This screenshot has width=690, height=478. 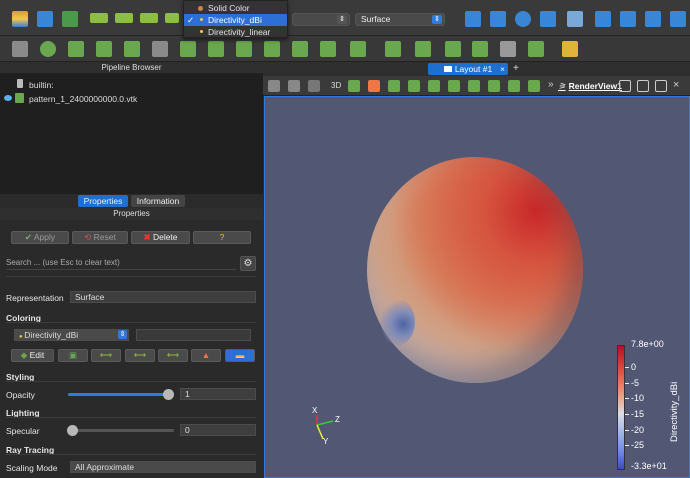 I want to click on help-button: ?, so click(x=222, y=237).